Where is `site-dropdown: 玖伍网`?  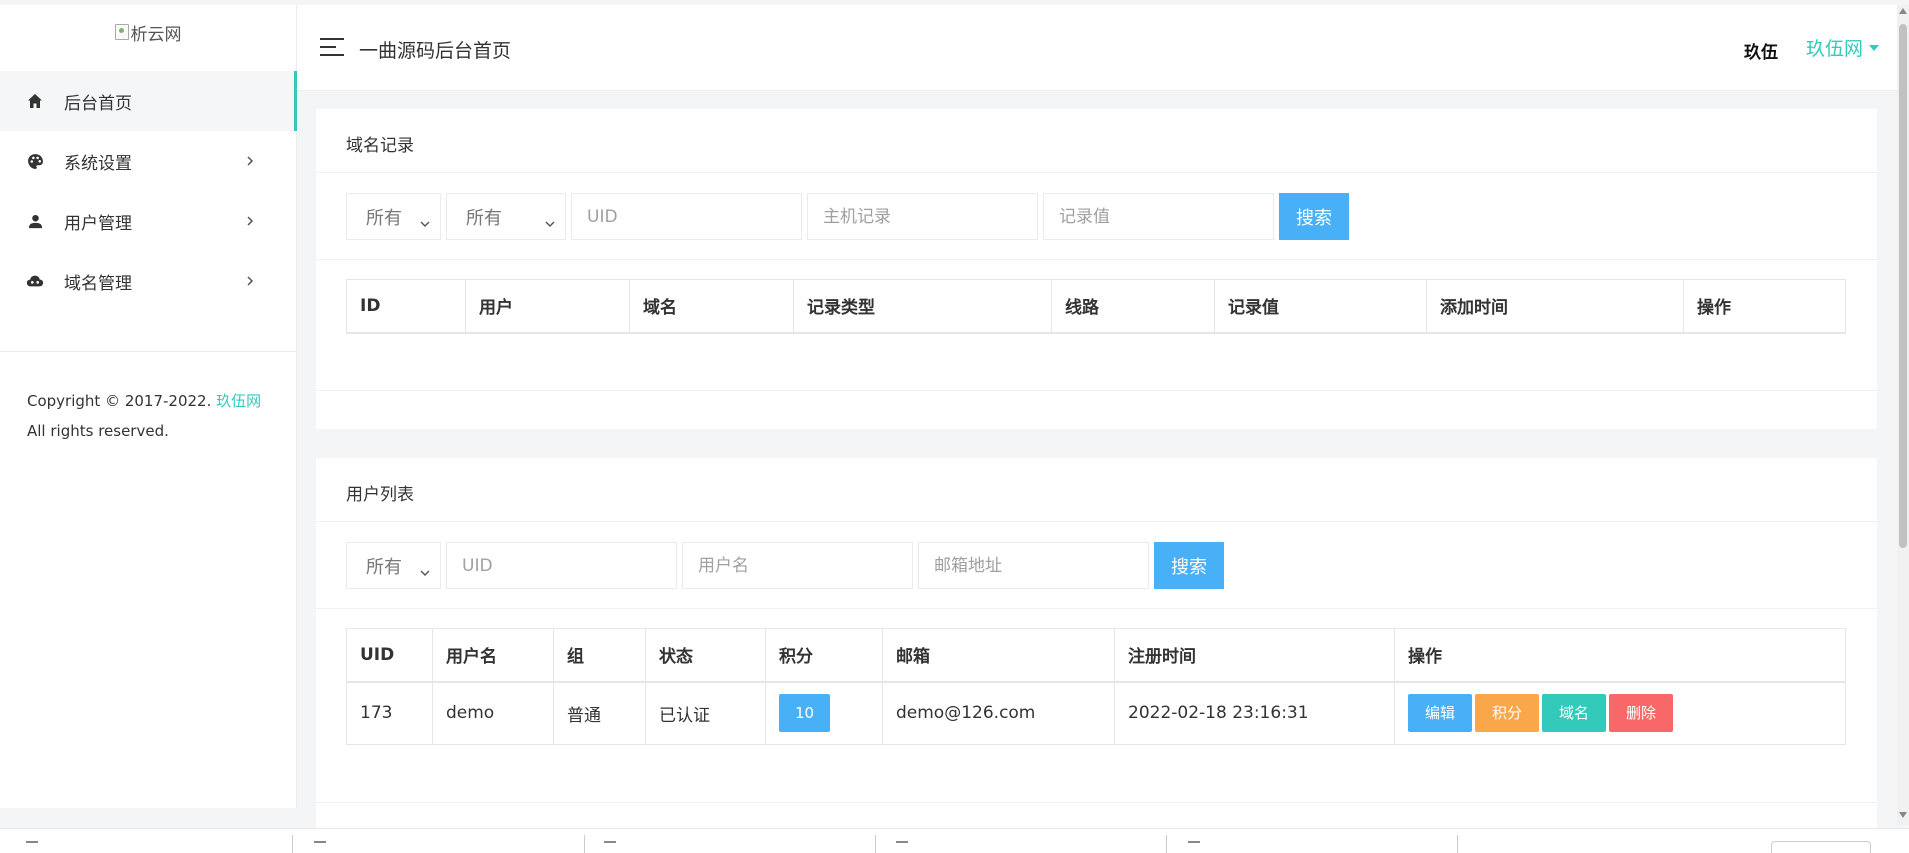 site-dropdown: 玖伍网 is located at coordinates (1843, 47).